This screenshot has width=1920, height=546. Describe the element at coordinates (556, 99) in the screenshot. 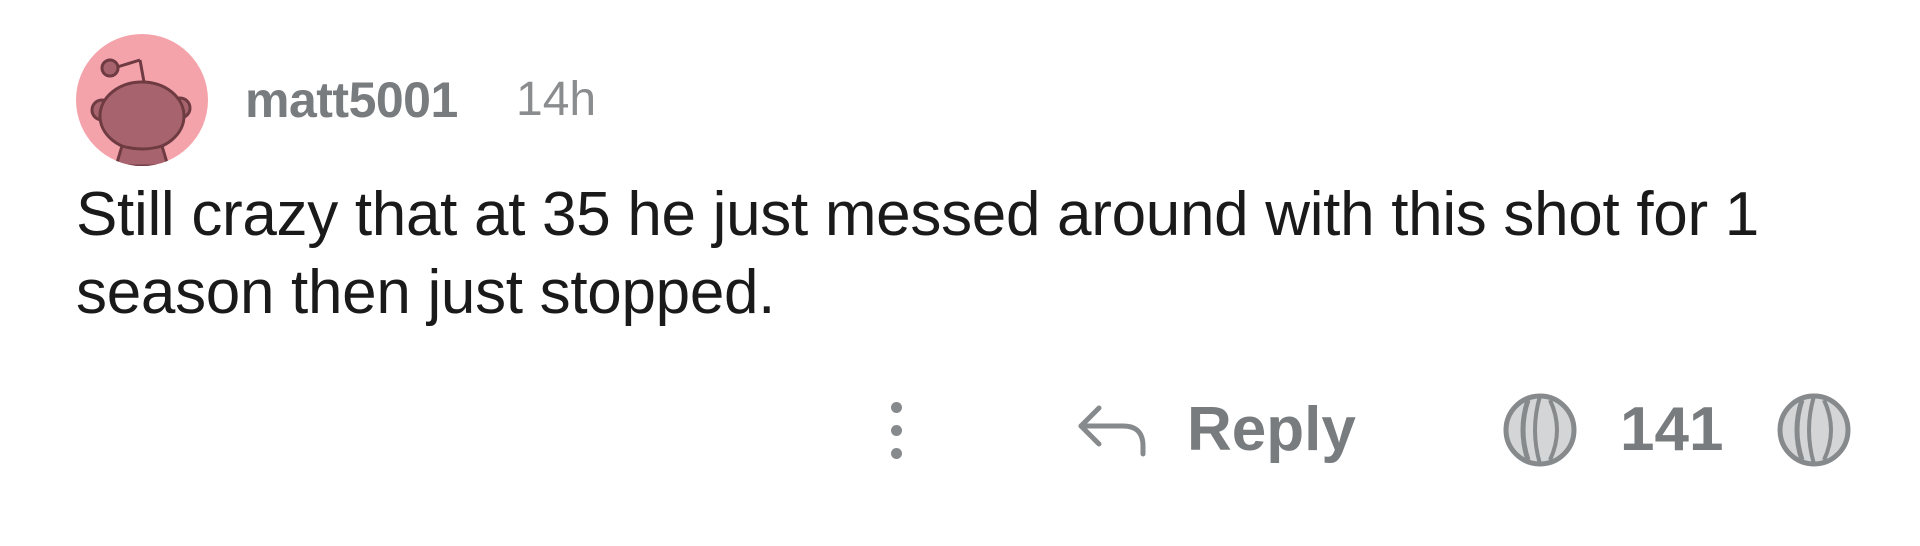

I see `comment-timestamp: 14h` at that location.